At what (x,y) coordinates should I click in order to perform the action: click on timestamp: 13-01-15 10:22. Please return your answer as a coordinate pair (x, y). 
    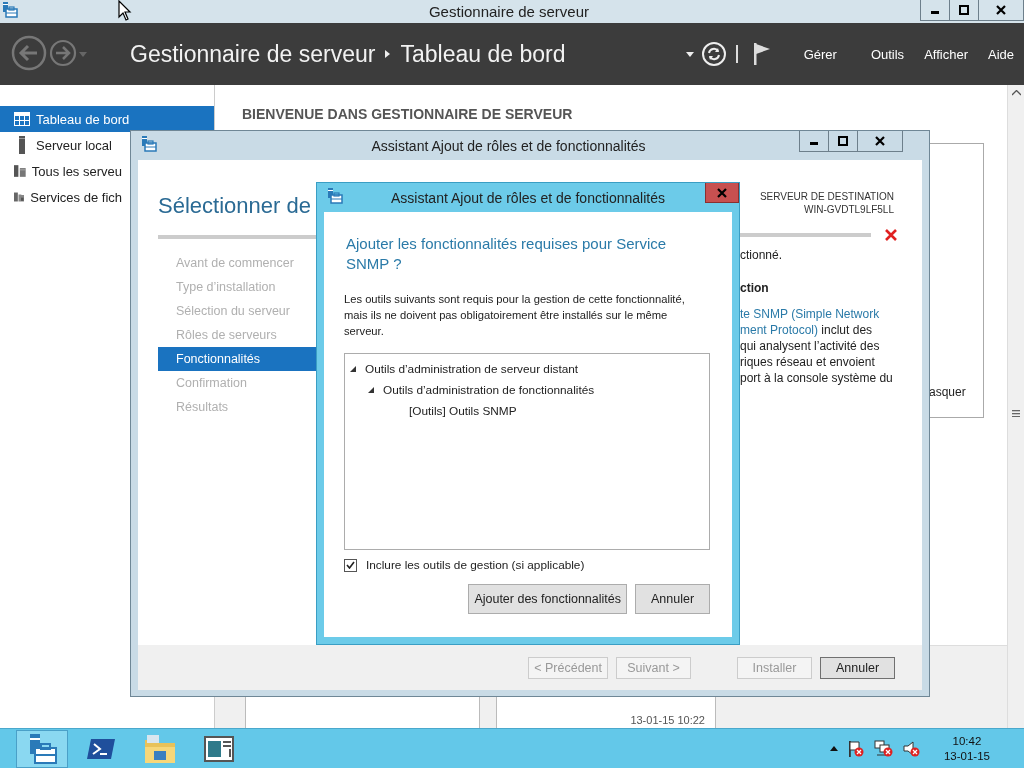
    Looking at the image, I should click on (667, 720).